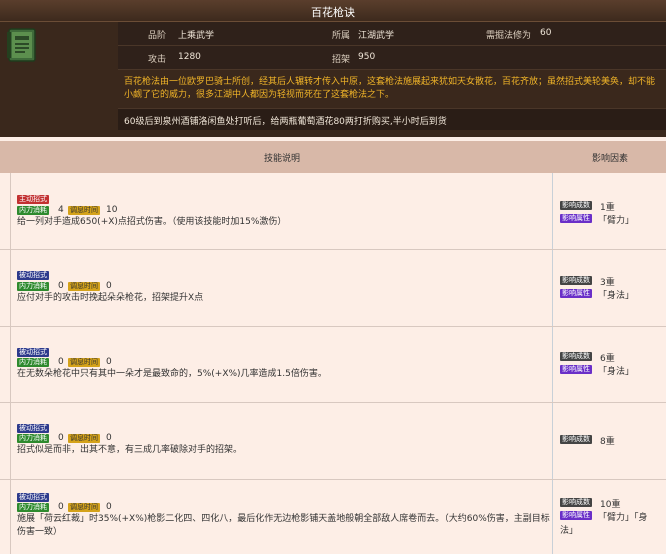 The height and width of the screenshot is (554, 666). I want to click on dependency-value: 6重, so click(607, 359).